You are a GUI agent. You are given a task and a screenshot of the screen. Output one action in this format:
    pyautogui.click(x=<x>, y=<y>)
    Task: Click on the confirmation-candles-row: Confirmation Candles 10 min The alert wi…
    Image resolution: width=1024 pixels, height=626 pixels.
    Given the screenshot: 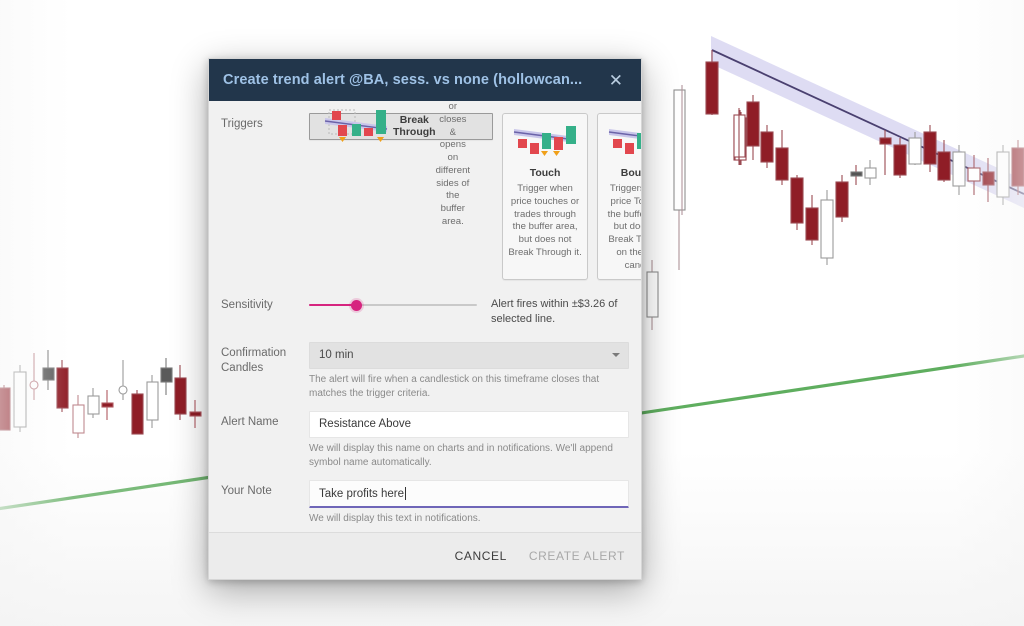 What is the action you would take?
    pyautogui.click(x=425, y=371)
    